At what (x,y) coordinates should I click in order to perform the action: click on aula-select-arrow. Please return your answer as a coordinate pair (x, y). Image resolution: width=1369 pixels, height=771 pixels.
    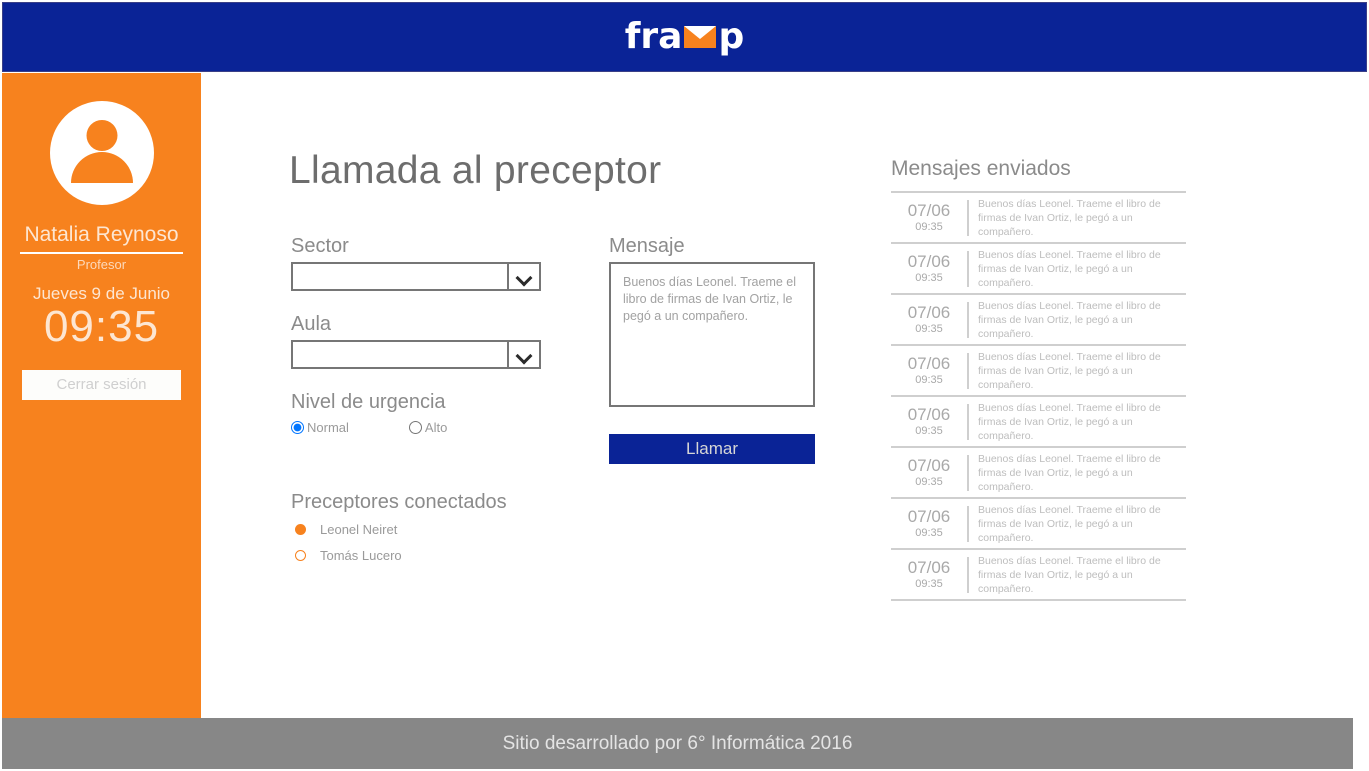
    Looking at the image, I should click on (524, 354).